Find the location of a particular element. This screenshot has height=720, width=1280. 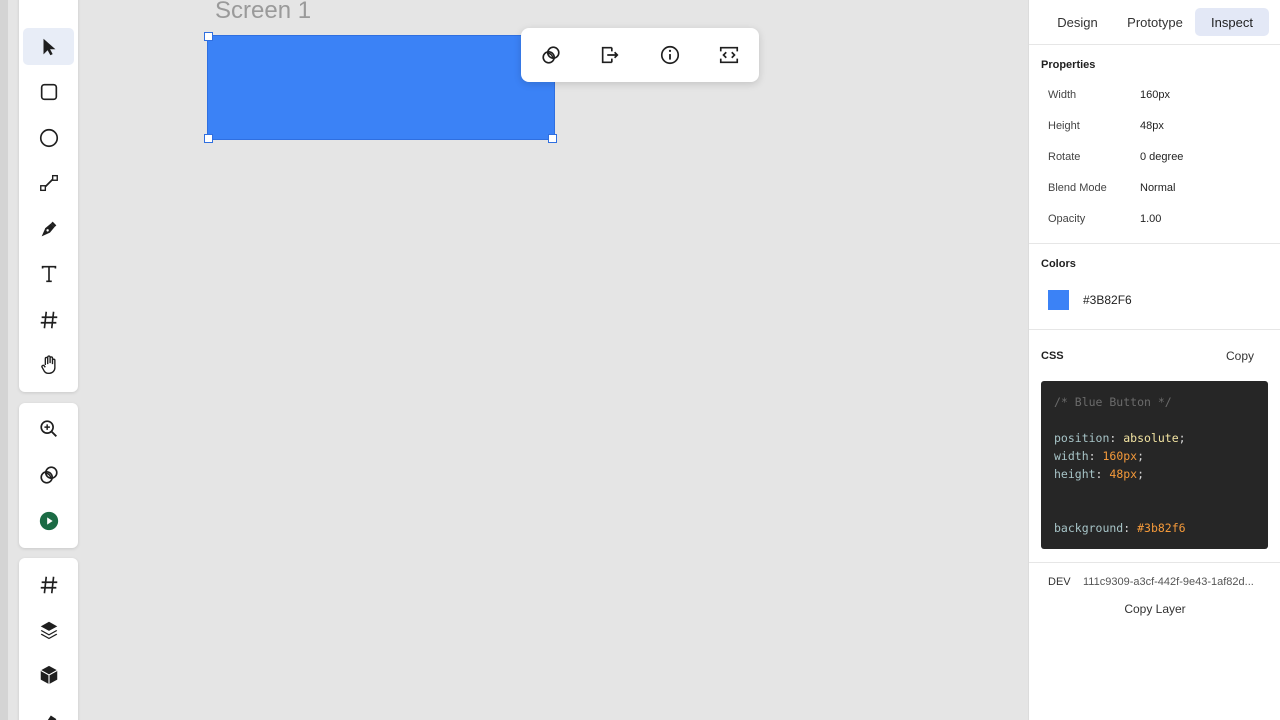

export-icon is located at coordinates (610, 55).